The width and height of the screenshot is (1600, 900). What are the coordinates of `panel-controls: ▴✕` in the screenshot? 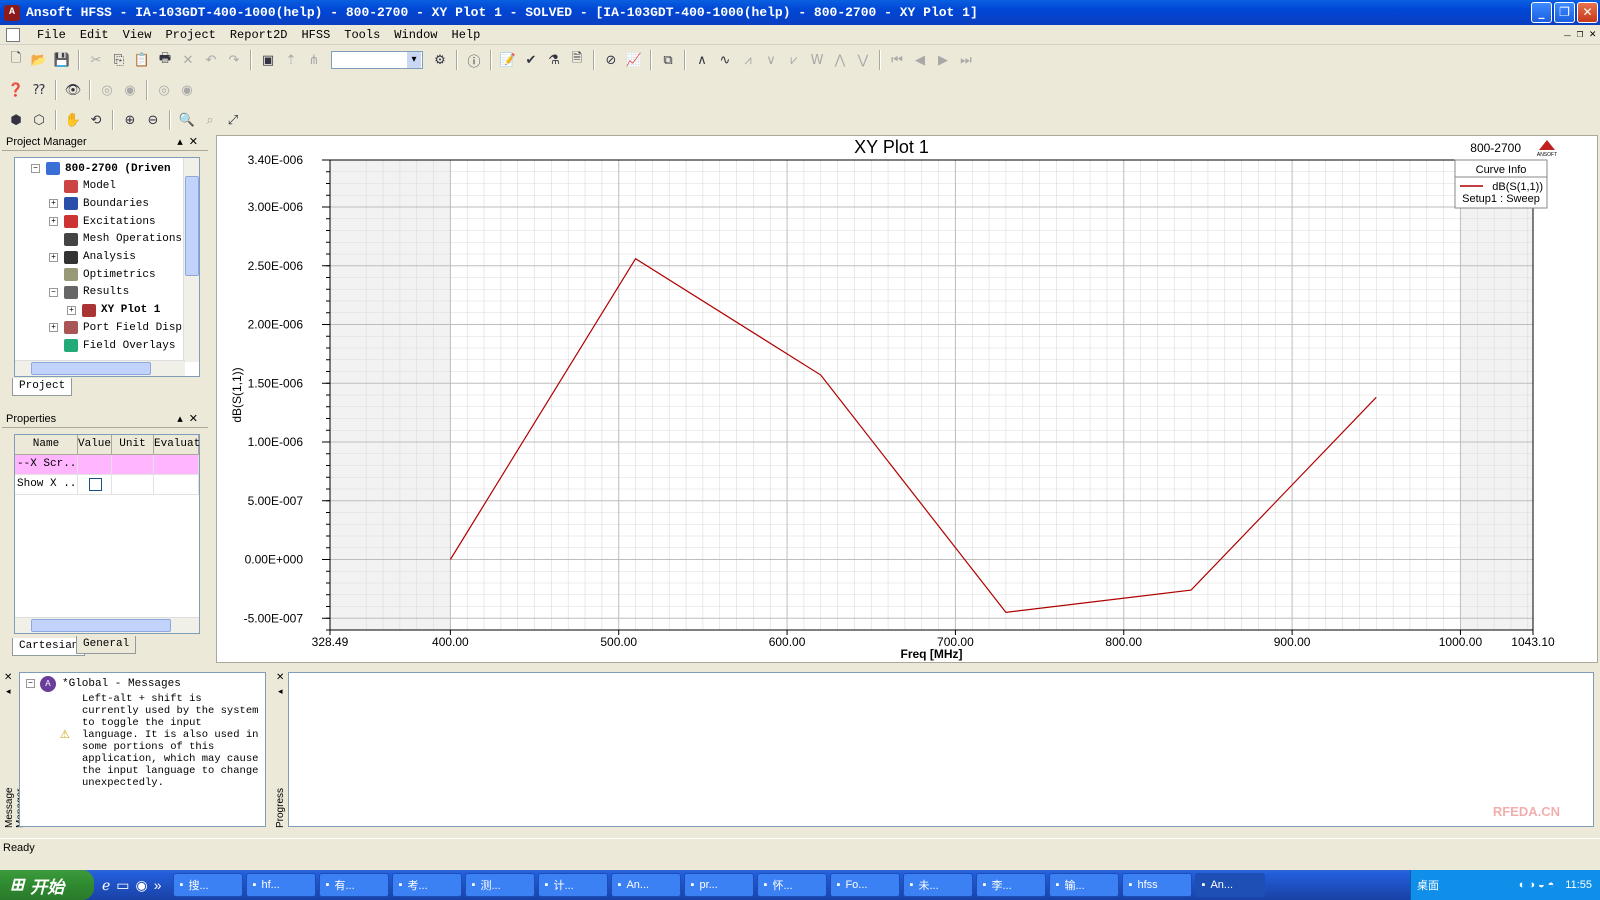 It's located at (190, 419).